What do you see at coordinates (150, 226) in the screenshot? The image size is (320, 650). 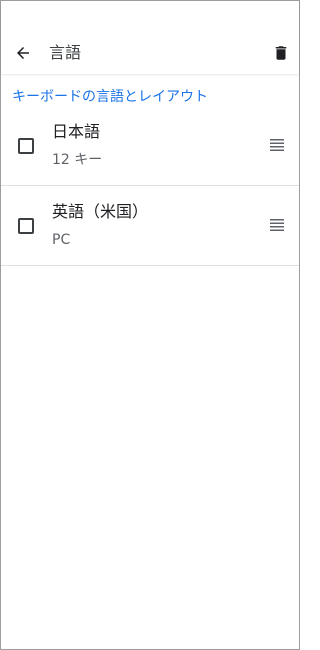 I see `list-item: 英語（米国） PC` at bounding box center [150, 226].